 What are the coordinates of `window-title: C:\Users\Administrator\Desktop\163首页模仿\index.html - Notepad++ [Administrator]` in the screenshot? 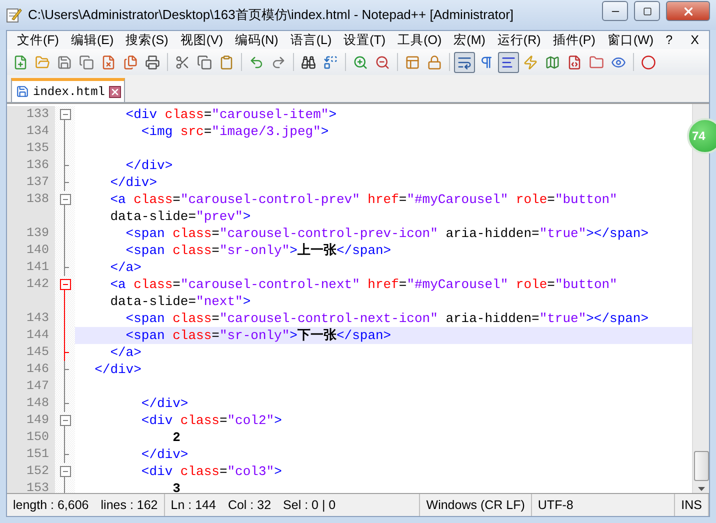 It's located at (271, 15).